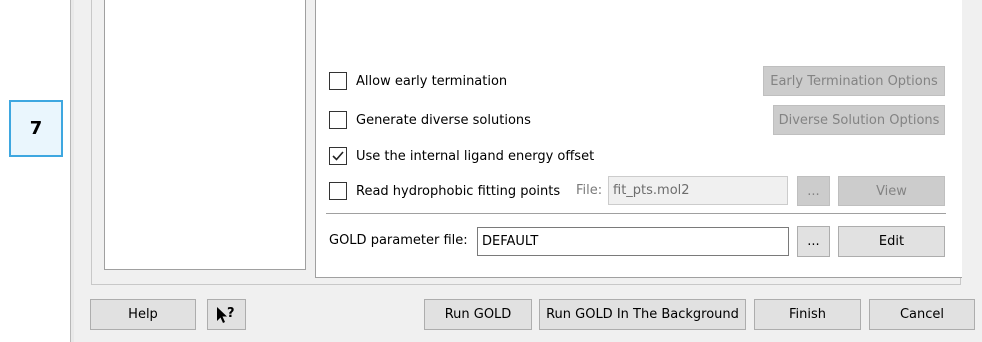  I want to click on hydrophobic-checkbox, so click(338, 191).